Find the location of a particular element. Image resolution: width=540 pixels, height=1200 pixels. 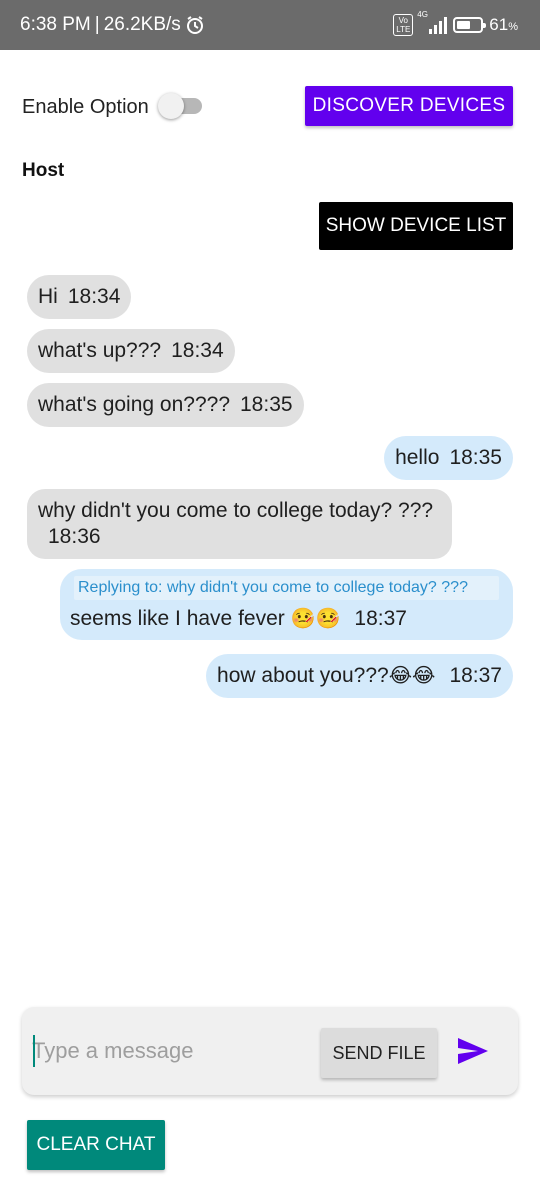

message-text: seems like I have fever is located at coordinates (177, 618).